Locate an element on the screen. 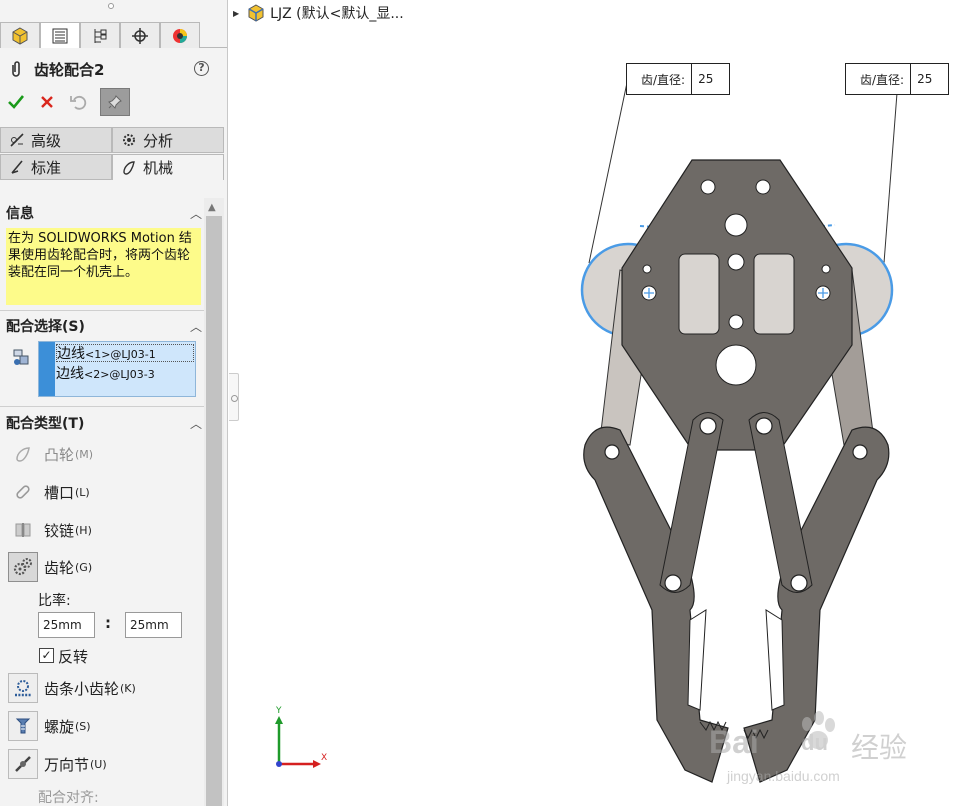  screw-icon is located at coordinates (23, 726).